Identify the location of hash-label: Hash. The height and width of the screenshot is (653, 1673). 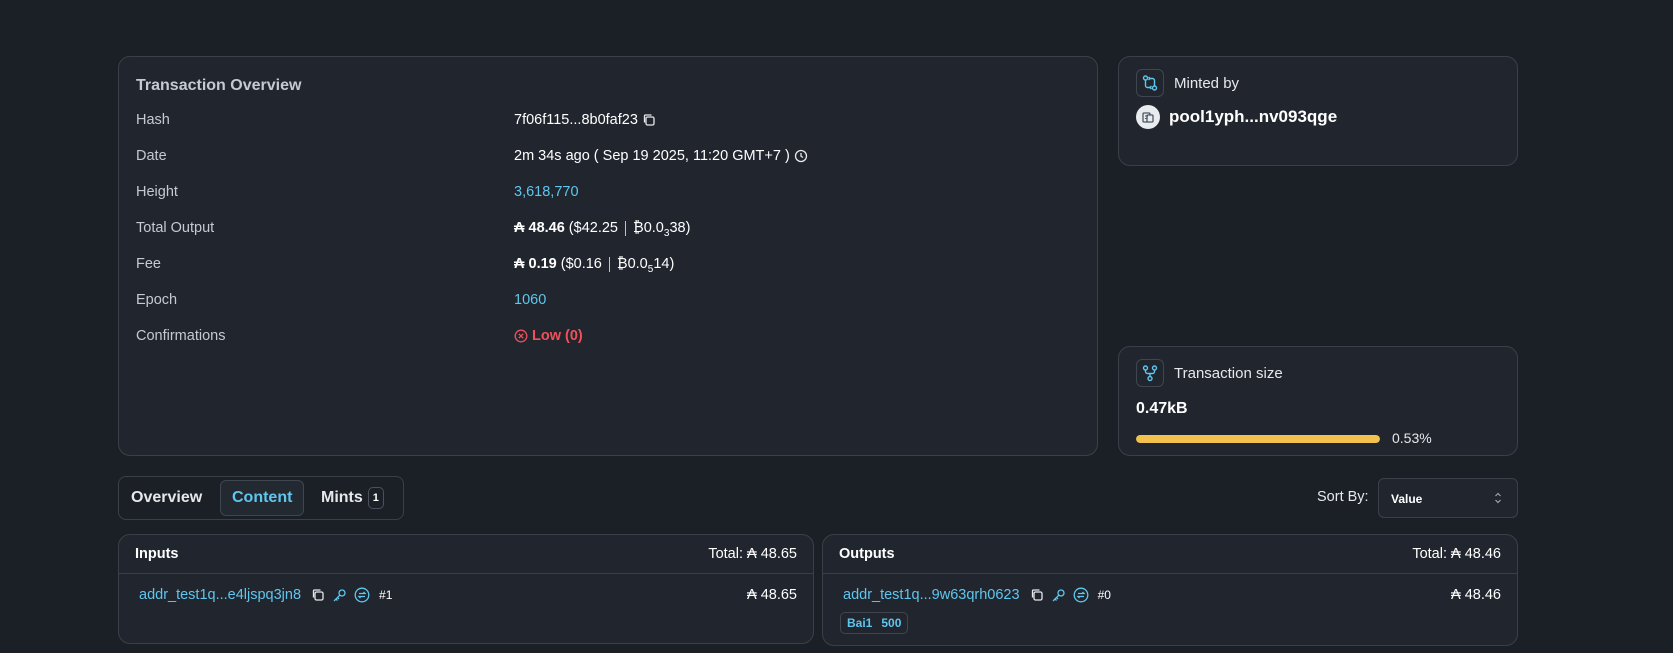
(153, 120).